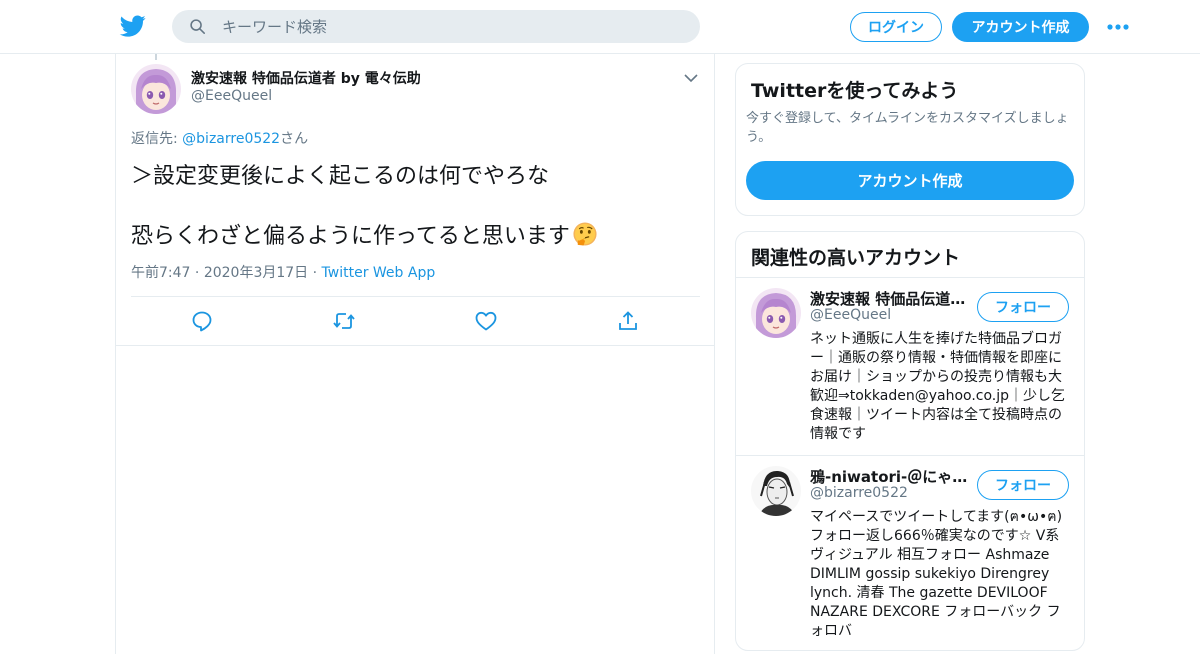 The height and width of the screenshot is (654, 1200). Describe the element at coordinates (856, 258) in the screenshot. I see `related-accounts-title: 関連性の高いアカウント` at that location.